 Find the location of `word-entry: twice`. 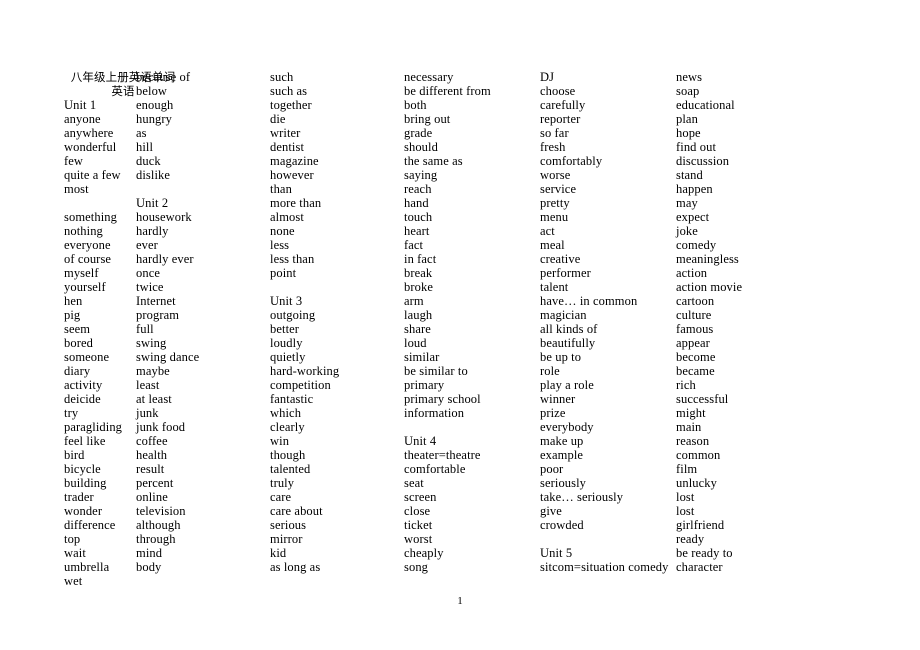

word-entry: twice is located at coordinates (150, 287).